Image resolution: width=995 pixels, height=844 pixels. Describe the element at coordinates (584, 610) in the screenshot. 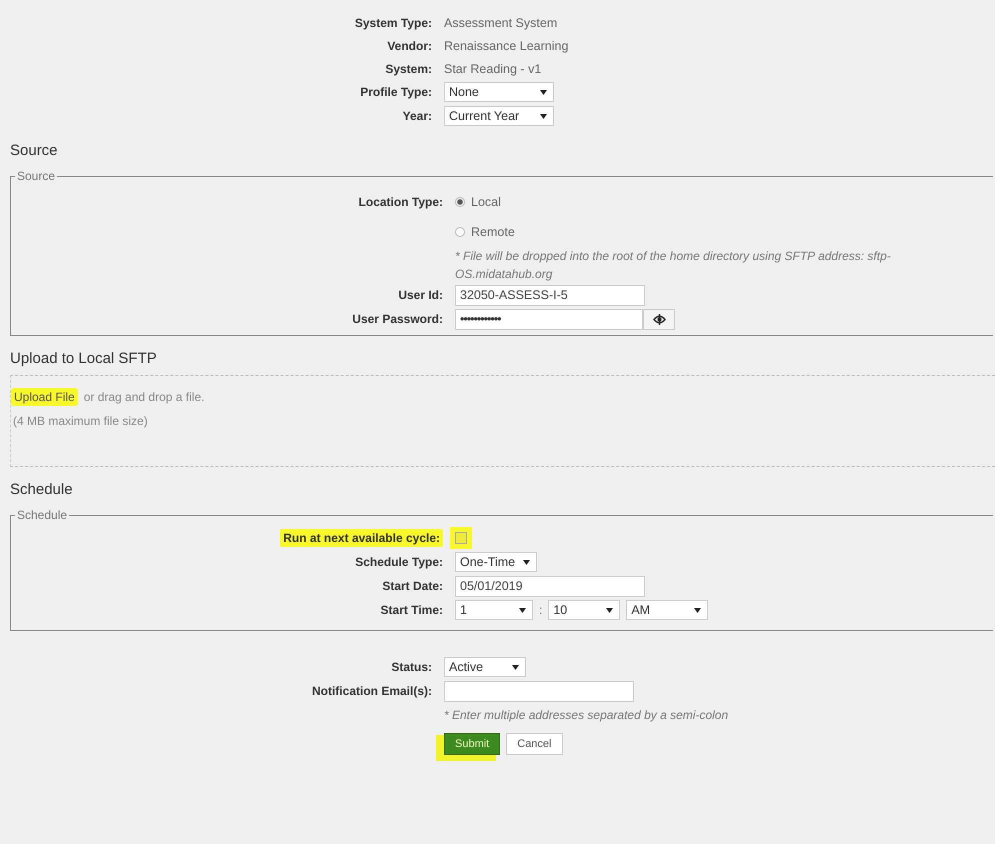

I see `dropdown: 10` at that location.